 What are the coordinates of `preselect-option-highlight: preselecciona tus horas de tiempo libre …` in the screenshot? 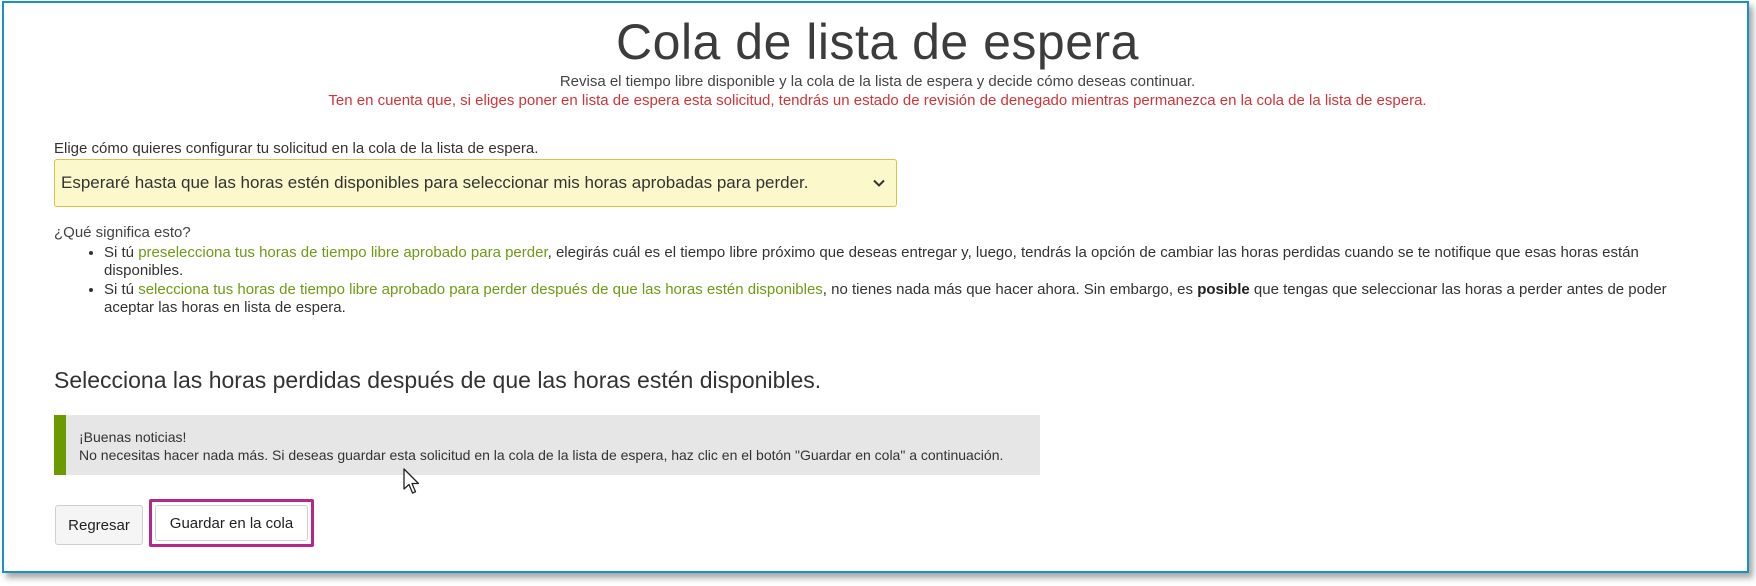 It's located at (343, 252).